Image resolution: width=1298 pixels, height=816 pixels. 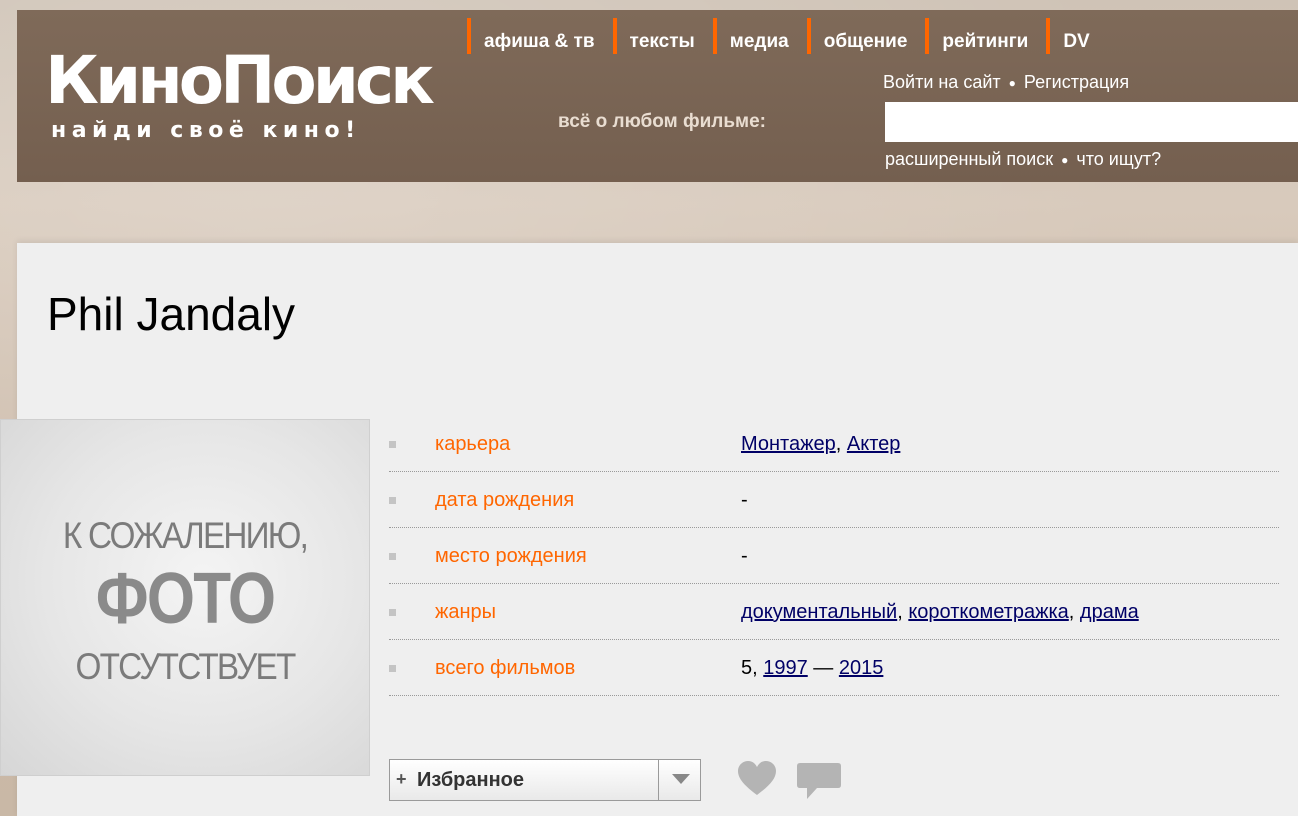 What do you see at coordinates (988, 612) in the screenshot?
I see `genre-link-short: короткометражка` at bounding box center [988, 612].